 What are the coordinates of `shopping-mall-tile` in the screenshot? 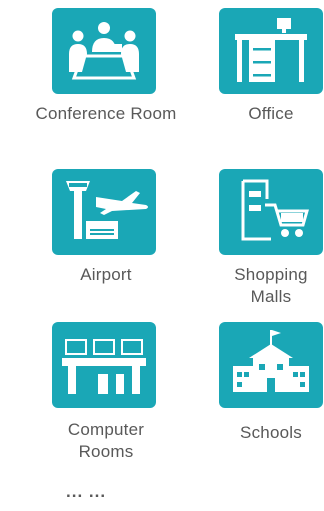 It's located at (271, 212).